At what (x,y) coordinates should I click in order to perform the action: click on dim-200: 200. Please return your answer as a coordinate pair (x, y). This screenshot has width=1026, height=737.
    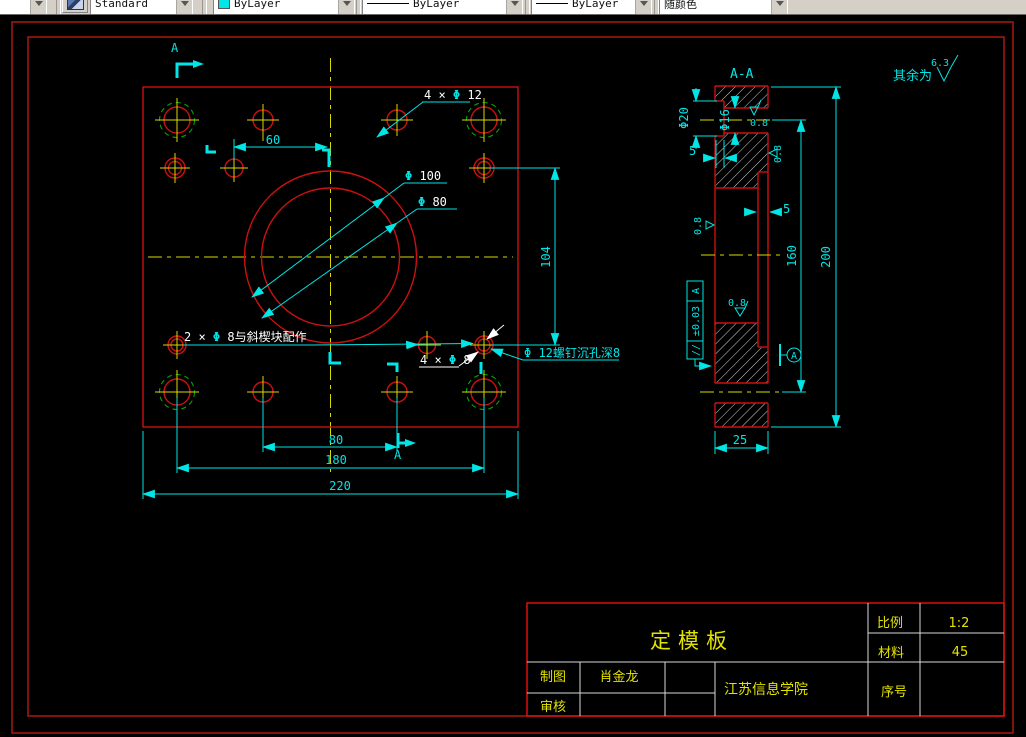
    Looking at the image, I should click on (806, 257).